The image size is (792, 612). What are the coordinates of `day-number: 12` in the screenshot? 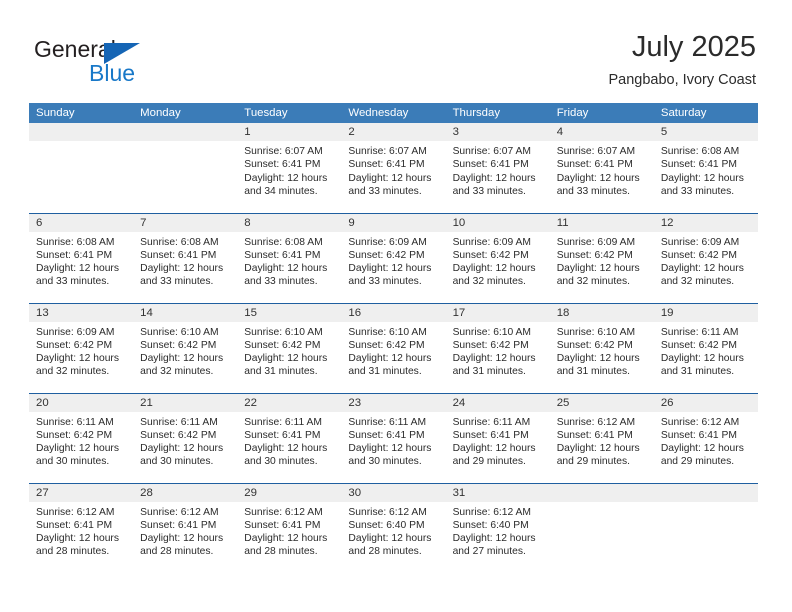 It's located at (705, 222).